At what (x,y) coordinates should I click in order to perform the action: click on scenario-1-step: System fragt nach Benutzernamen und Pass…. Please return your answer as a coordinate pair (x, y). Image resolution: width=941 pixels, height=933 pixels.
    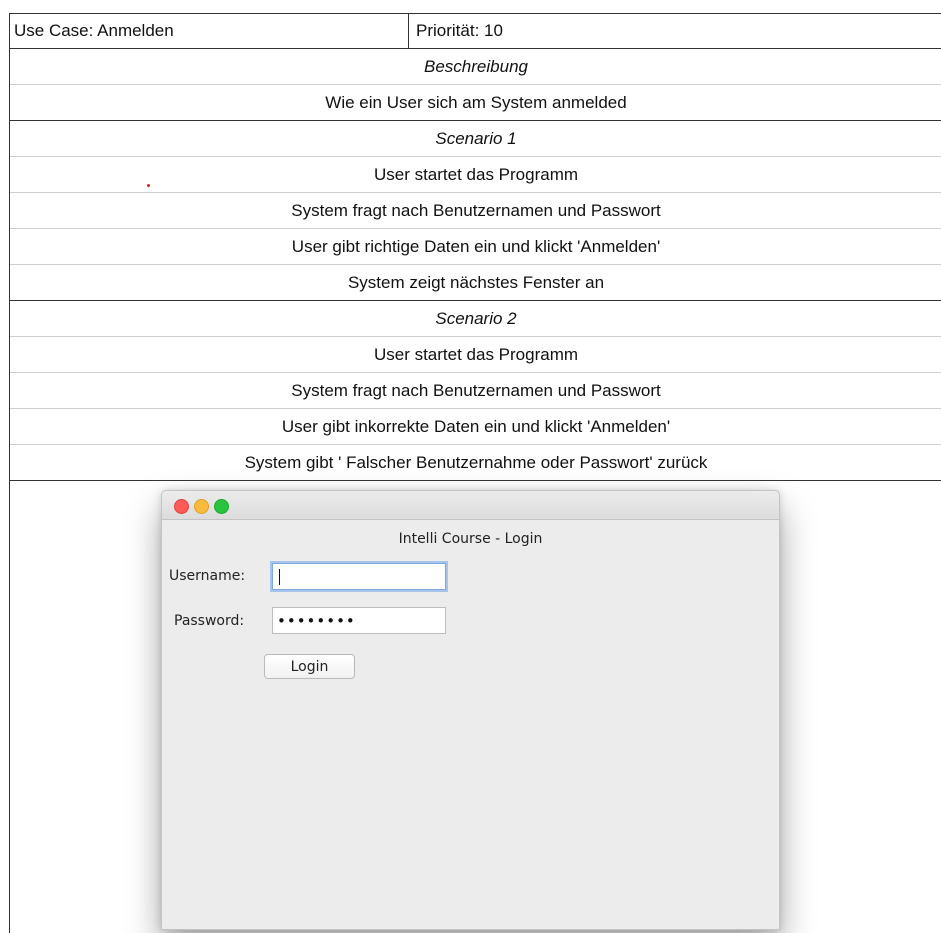
    Looking at the image, I should click on (475, 211).